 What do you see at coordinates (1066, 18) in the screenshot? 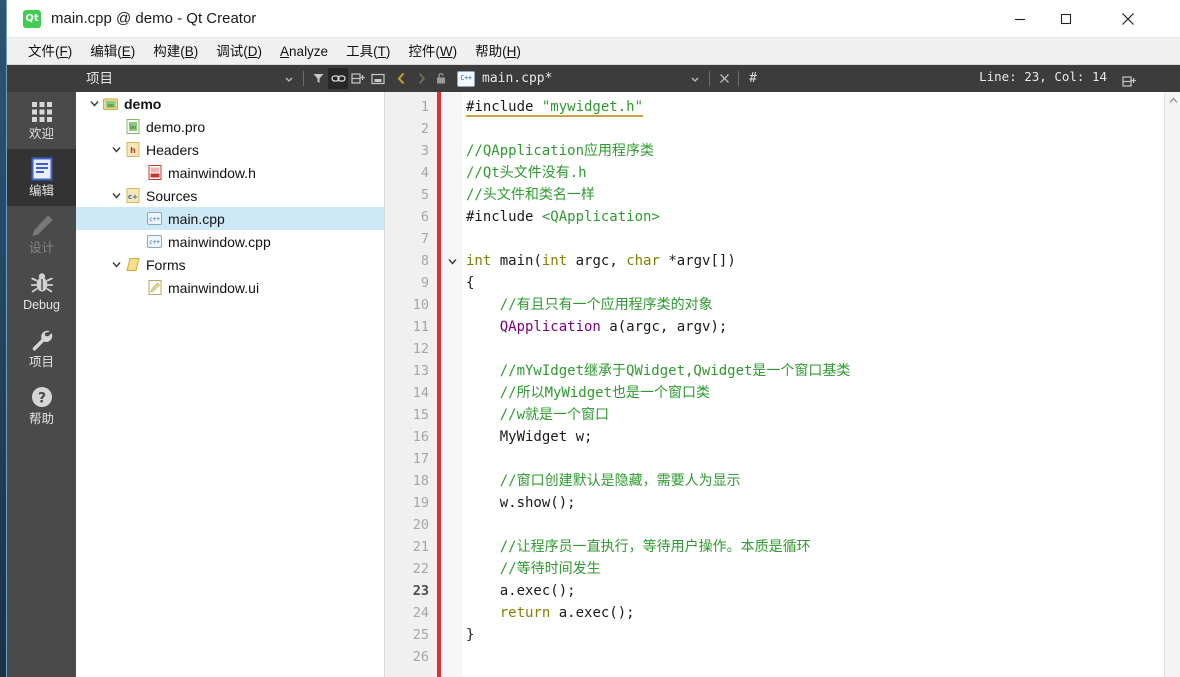
I see `maximize-button` at bounding box center [1066, 18].